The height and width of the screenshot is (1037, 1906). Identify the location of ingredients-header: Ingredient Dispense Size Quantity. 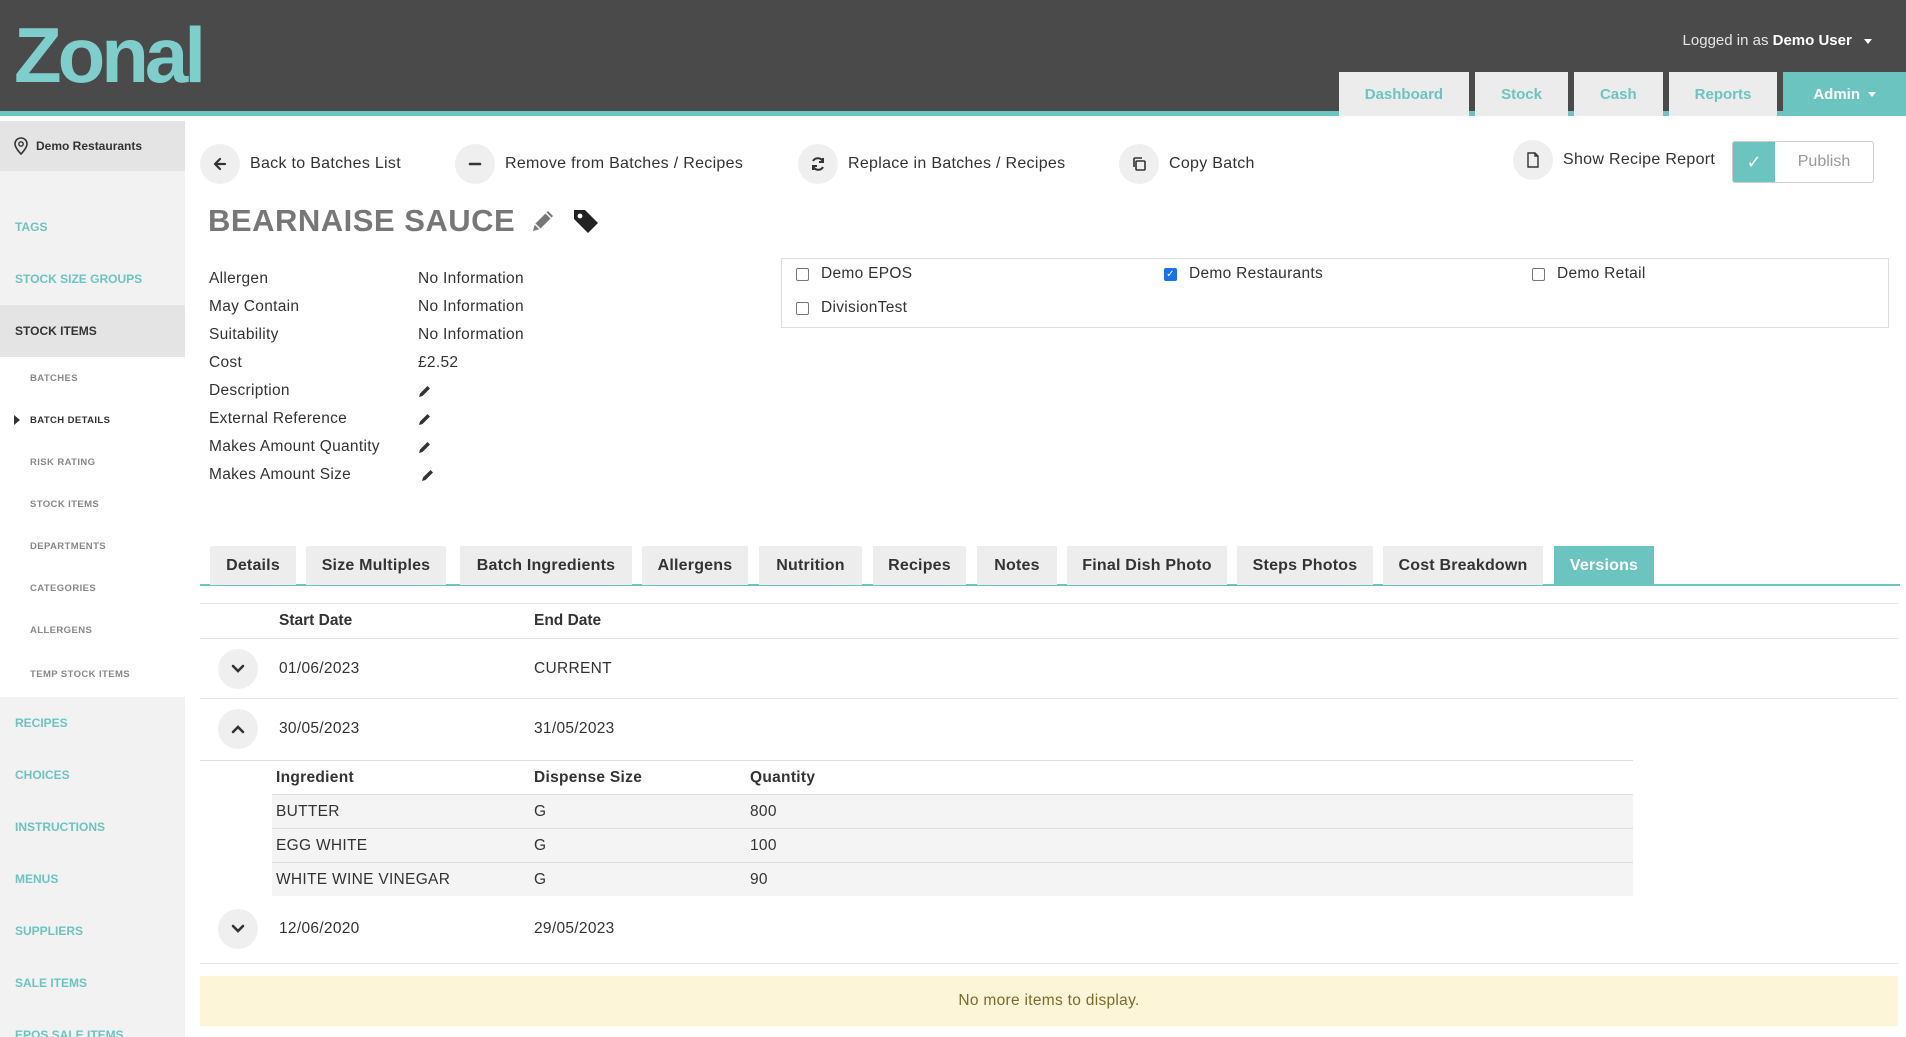
(916, 777).